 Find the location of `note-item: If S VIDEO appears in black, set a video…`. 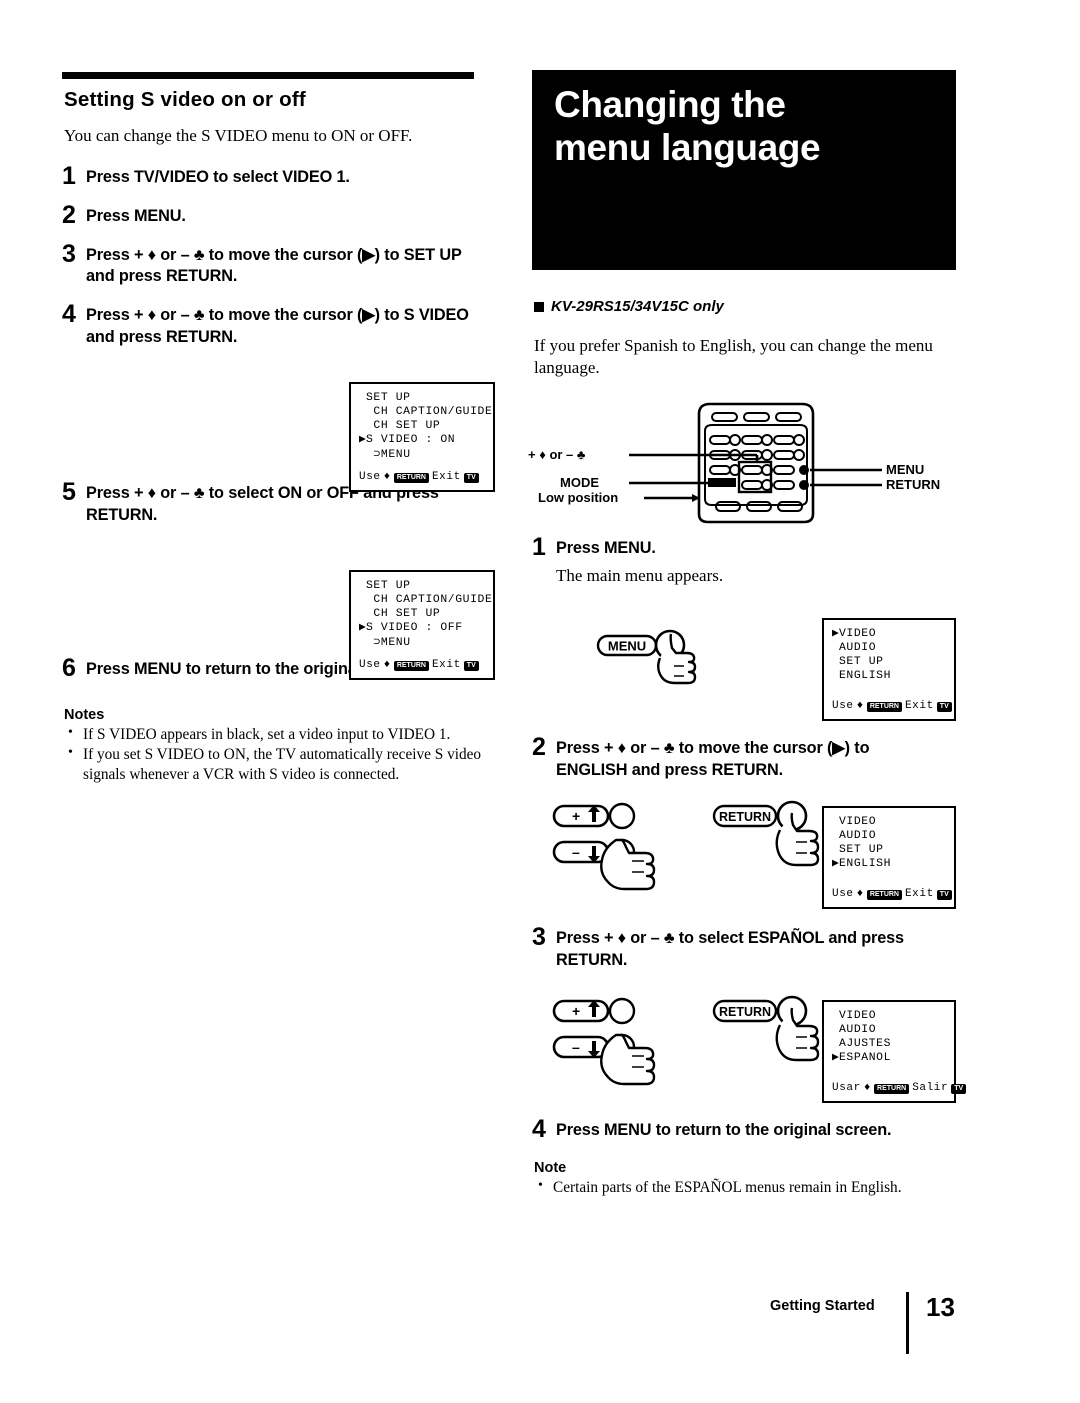

note-item: If S VIDEO appears in black, set a video… is located at coordinates (279, 734).